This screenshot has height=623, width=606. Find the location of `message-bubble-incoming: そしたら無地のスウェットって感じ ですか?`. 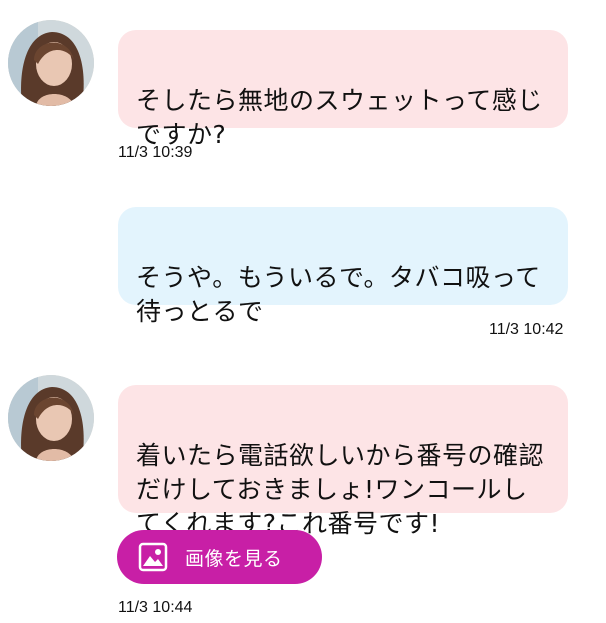

message-bubble-incoming: そしたら無地のスウェットって感じ ですか? is located at coordinates (343, 89).